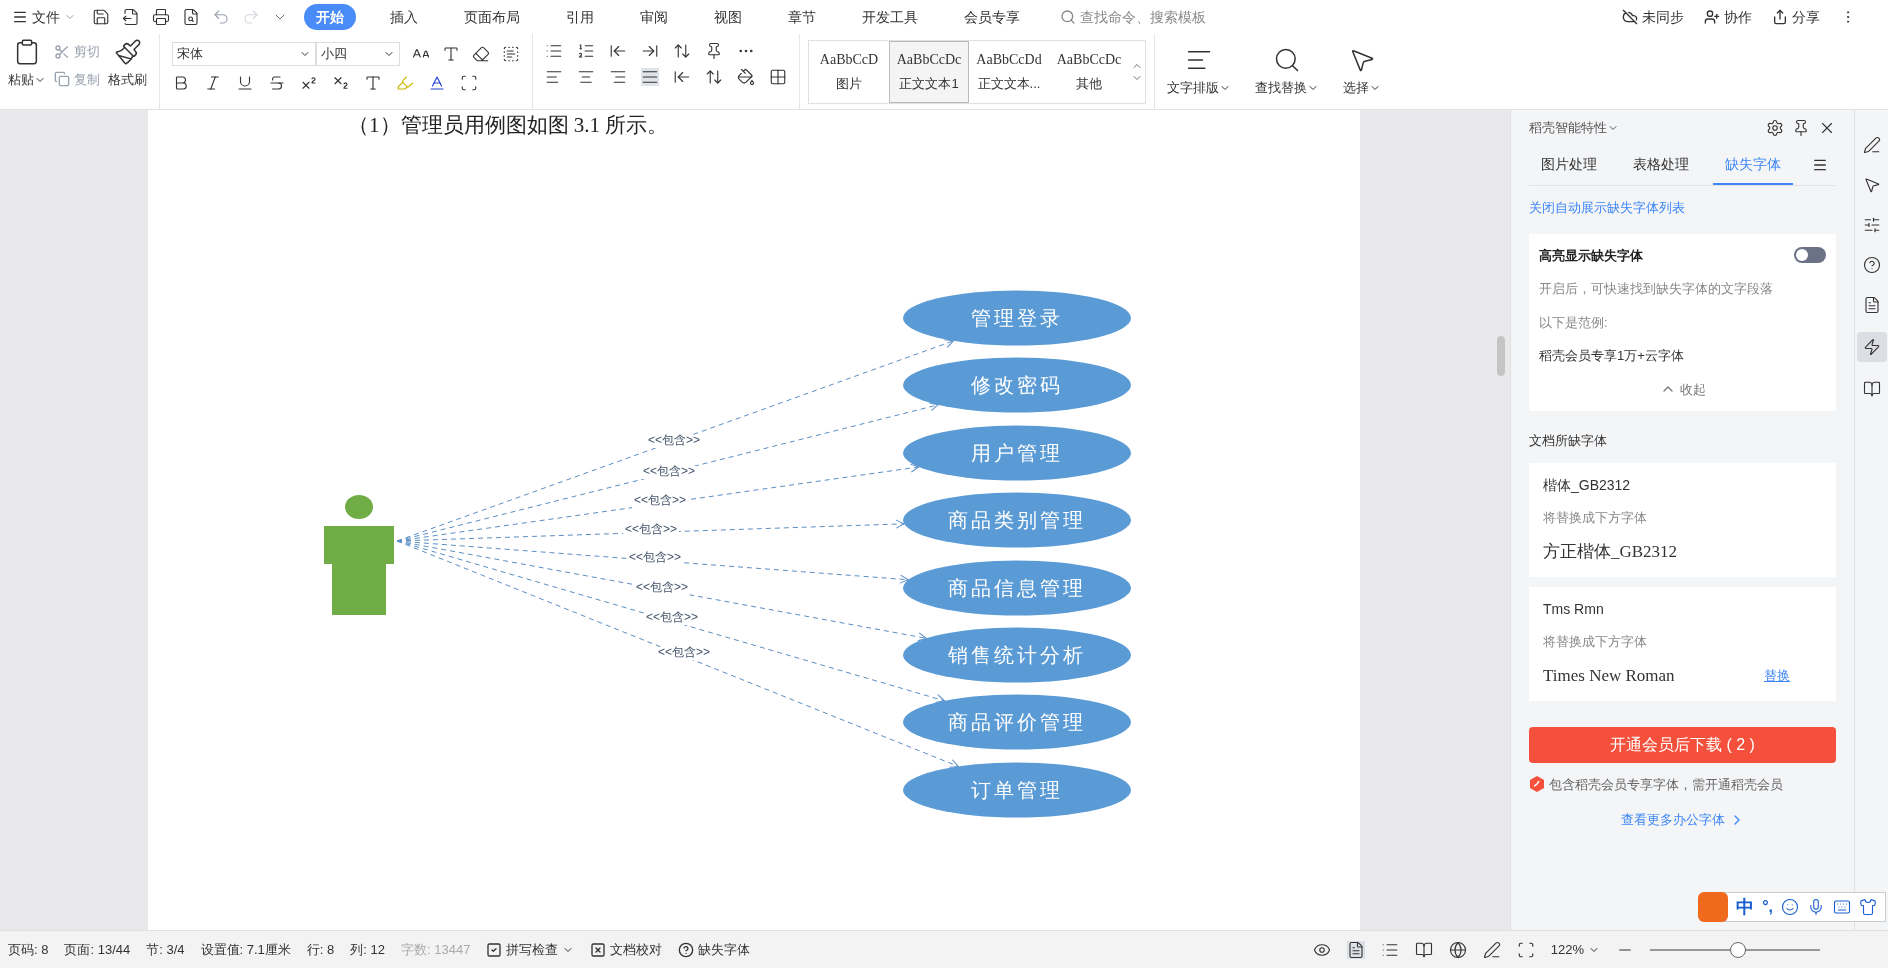 The image size is (1888, 968). I want to click on character-border-icon, so click(469, 83).